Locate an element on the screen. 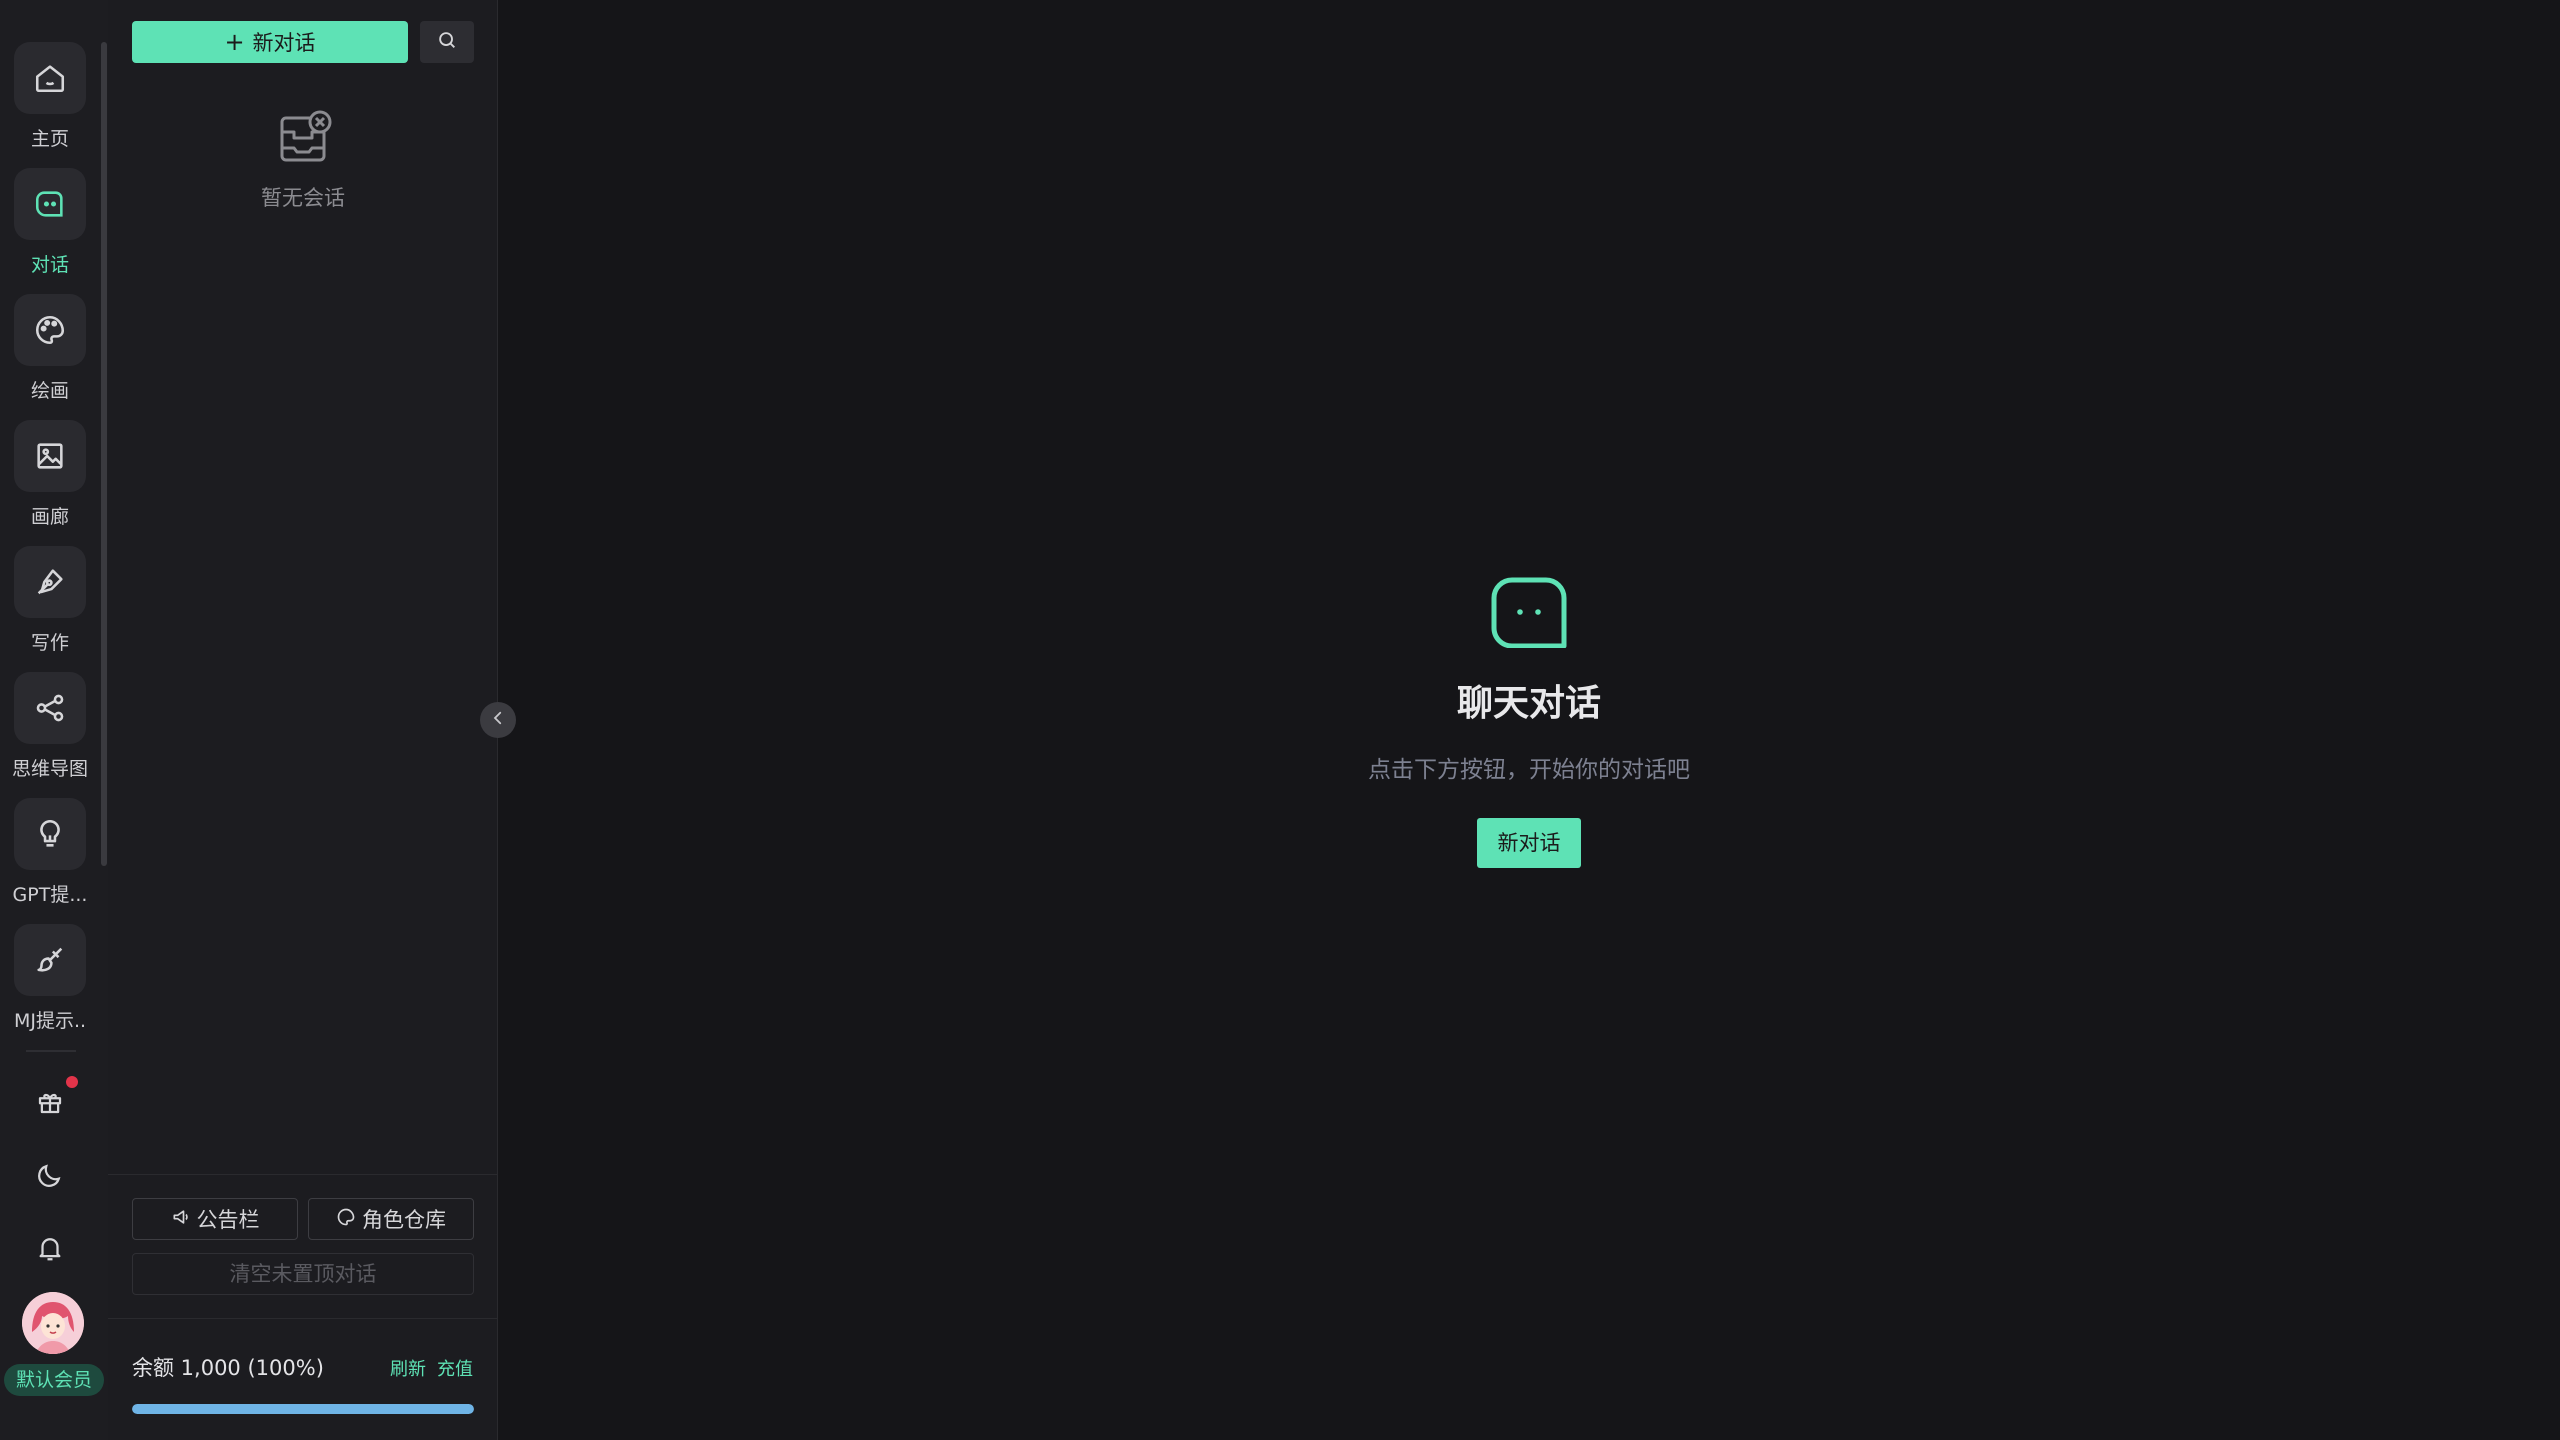  nav-item-mj-prompt: MJ提示.. is located at coordinates (50, 978).